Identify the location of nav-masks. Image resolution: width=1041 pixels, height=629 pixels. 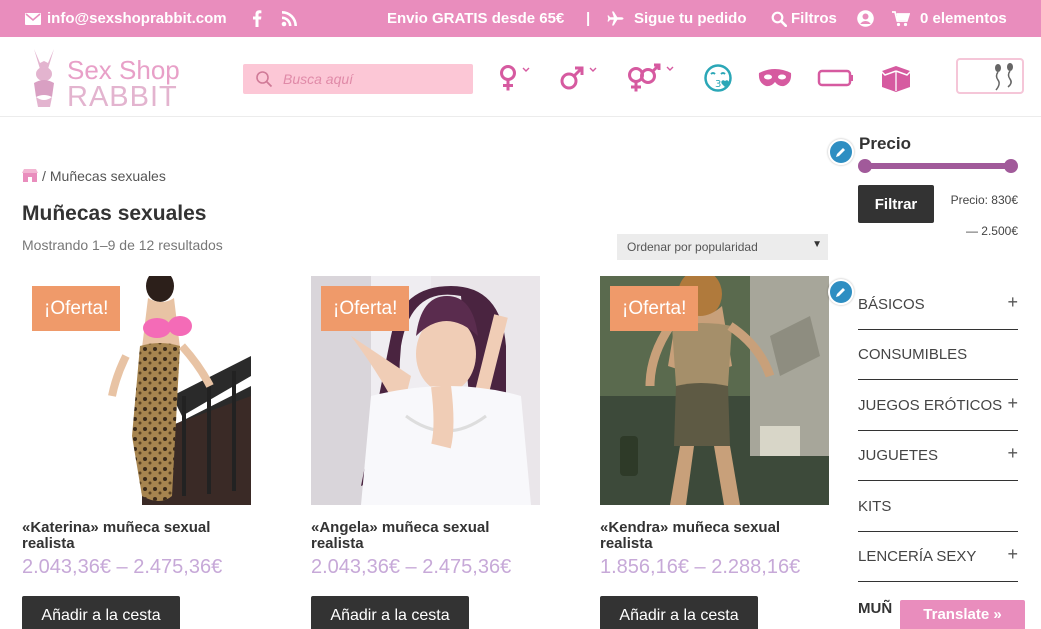
(775, 78).